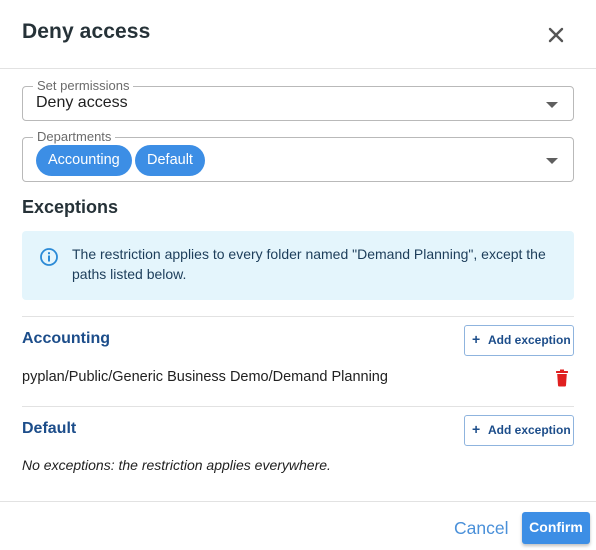 This screenshot has height=550, width=596. What do you see at coordinates (49, 259) in the screenshot?
I see `info-icon` at bounding box center [49, 259].